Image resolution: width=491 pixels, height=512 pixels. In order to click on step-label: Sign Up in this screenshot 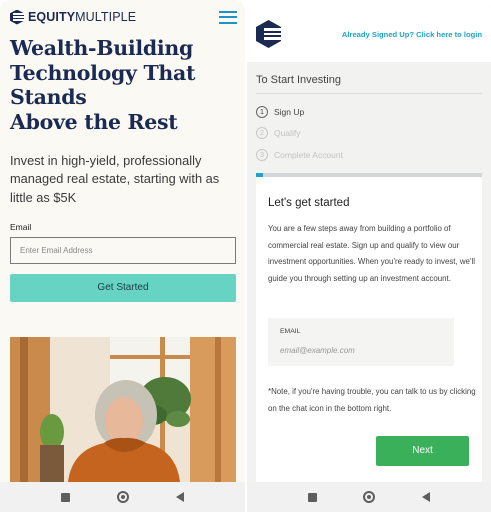, I will do `click(289, 112)`.